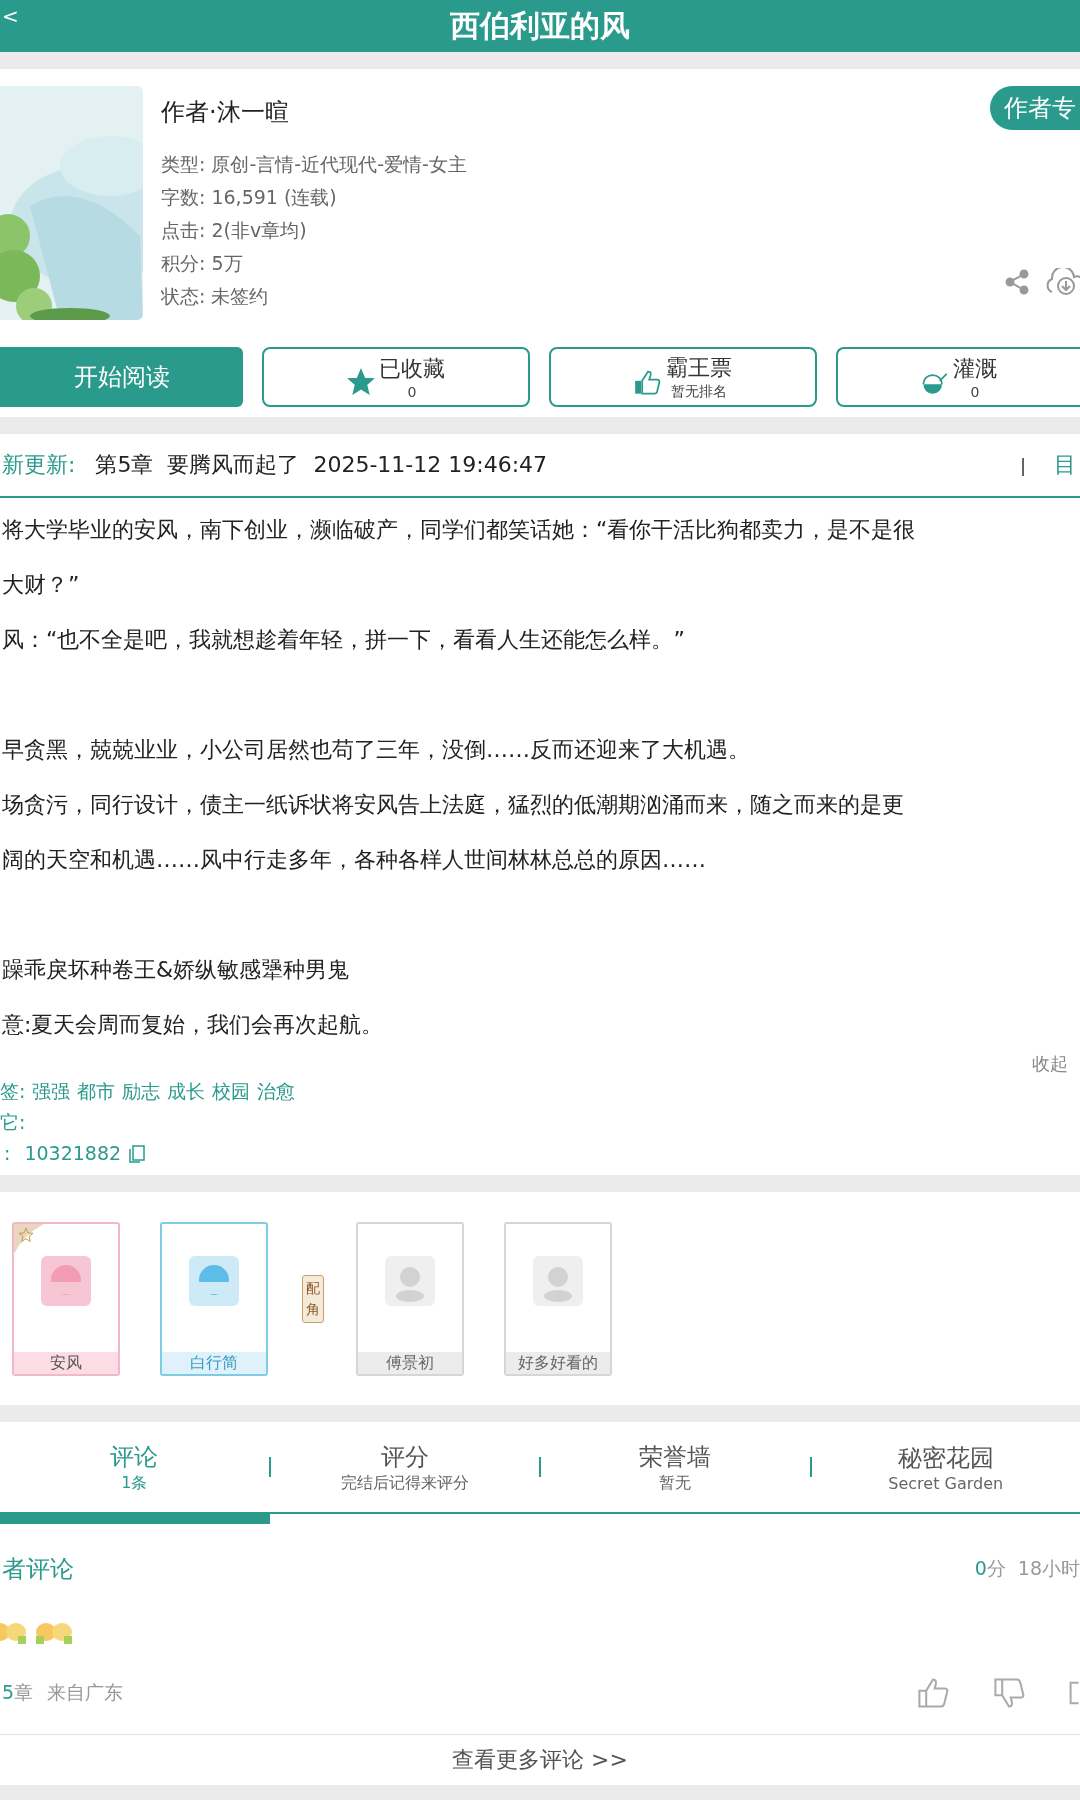  What do you see at coordinates (249, 197) in the screenshot?
I see `book-detail: 字数: 16,591 (连载)` at bounding box center [249, 197].